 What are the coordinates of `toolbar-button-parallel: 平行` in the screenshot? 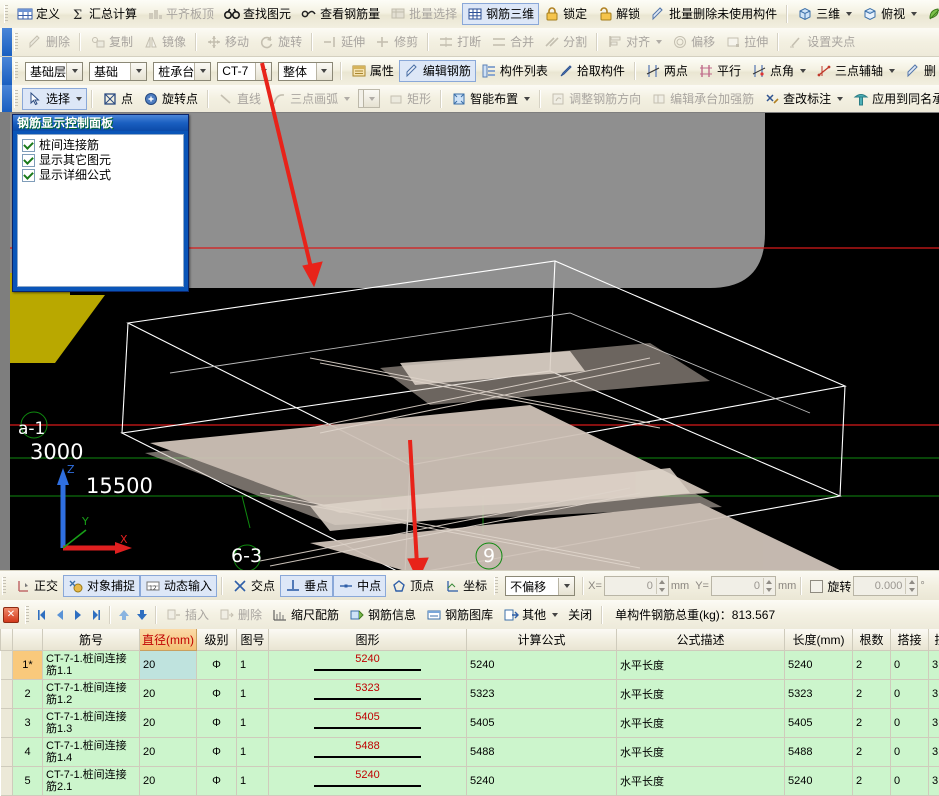 It's located at (719, 71).